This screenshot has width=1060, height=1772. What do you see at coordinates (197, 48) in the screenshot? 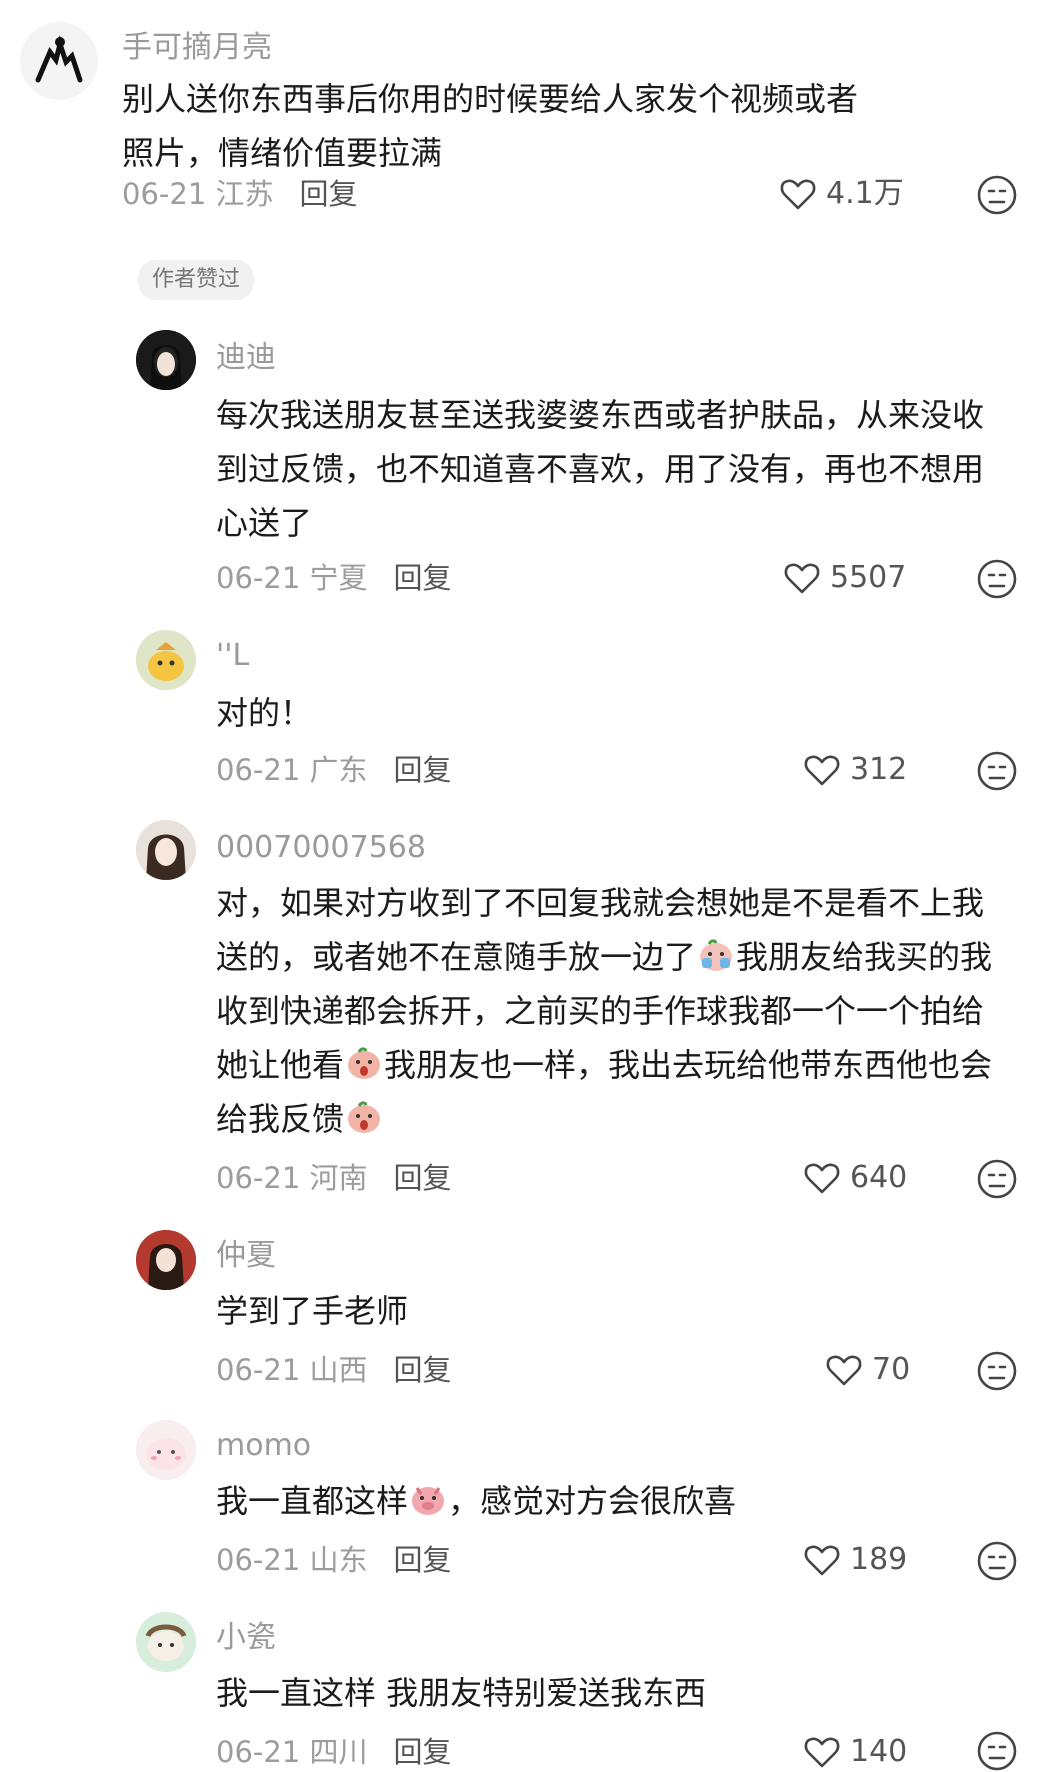
I see `username: 手可摘月亮` at bounding box center [197, 48].